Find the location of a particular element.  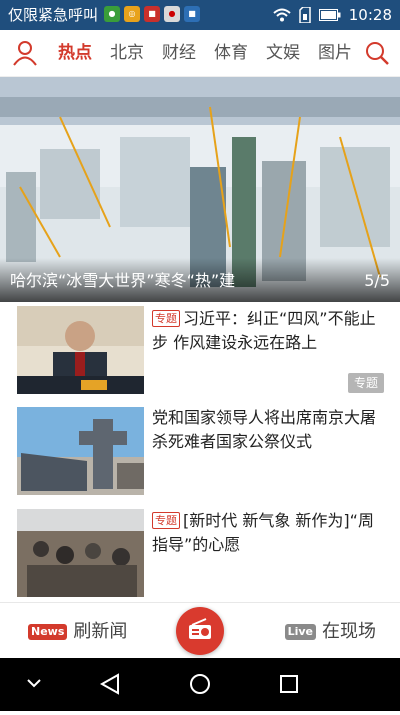

news-app-icon: ■ is located at coordinates (152, 14).